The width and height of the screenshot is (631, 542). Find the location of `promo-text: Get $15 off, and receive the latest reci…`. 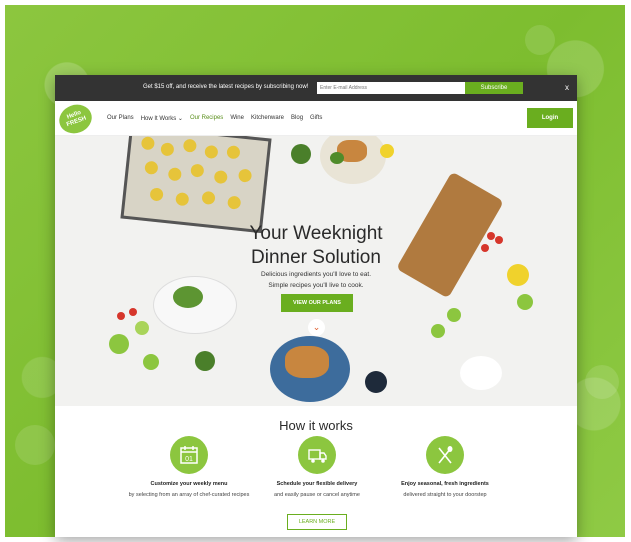

promo-text: Get $15 off, and receive the latest reci… is located at coordinates (226, 87).